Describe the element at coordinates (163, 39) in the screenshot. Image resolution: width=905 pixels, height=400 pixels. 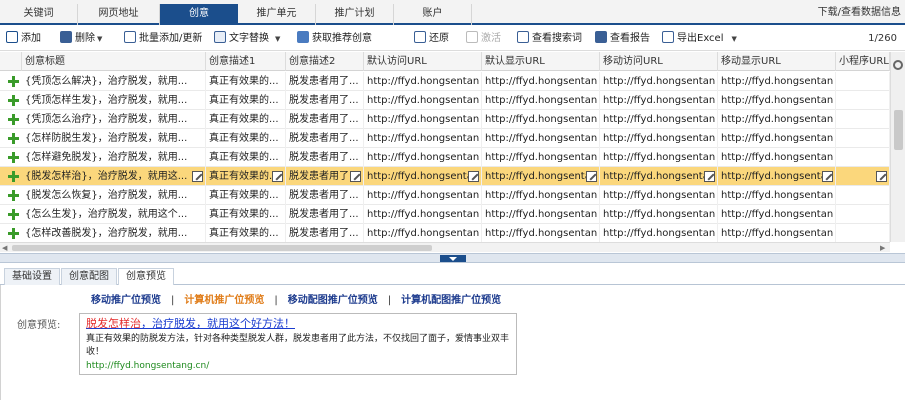
I see `batch-add-update-button: 批量添加/更新` at that location.